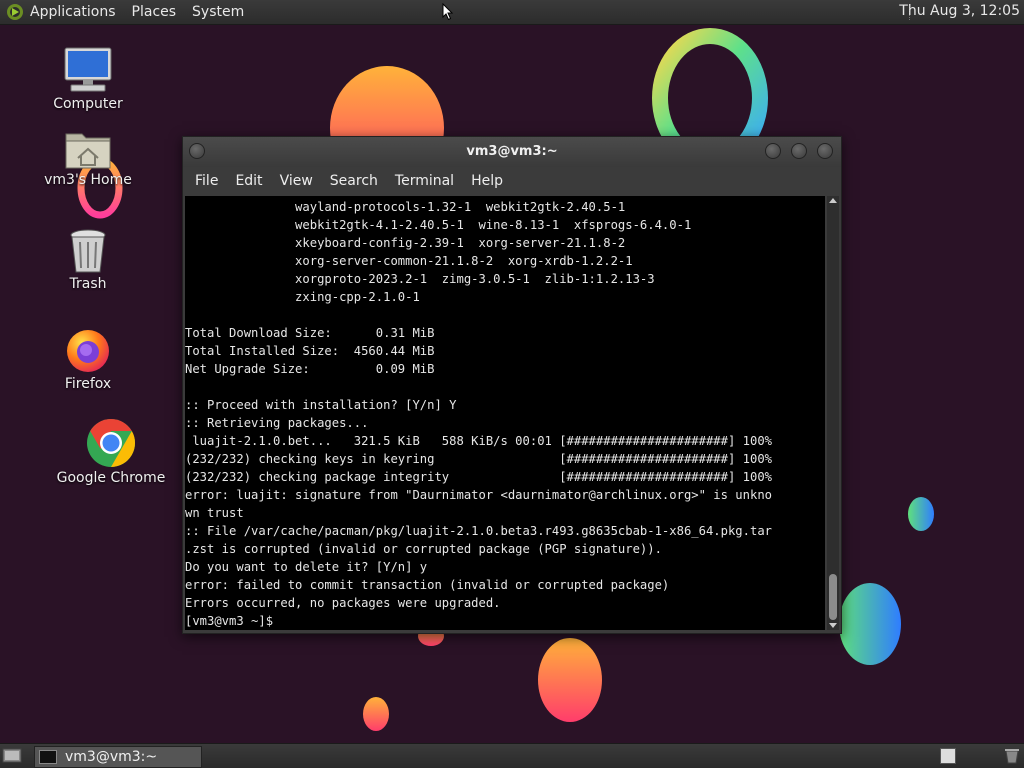 The image size is (1024, 768). Describe the element at coordinates (88, 180) in the screenshot. I see `desktop-icon-label: vm3's Home` at that location.